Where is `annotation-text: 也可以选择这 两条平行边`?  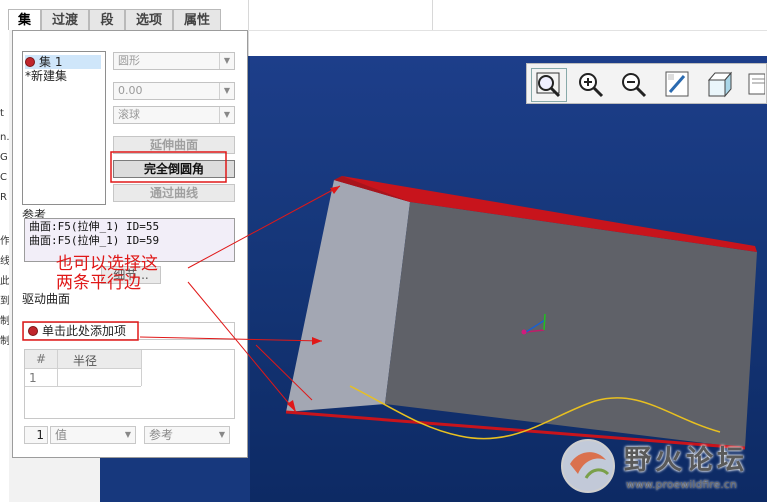
annotation-text: 也可以选择这 两条平行边 is located at coordinates (107, 274).